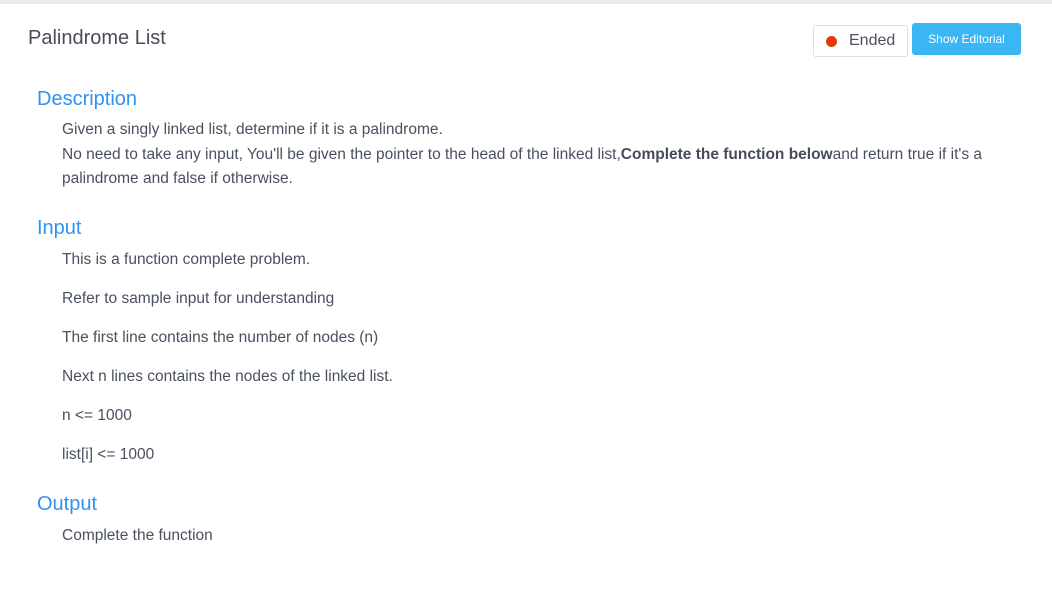  I want to click on description-emphasis: Complete the function below, so click(726, 154).